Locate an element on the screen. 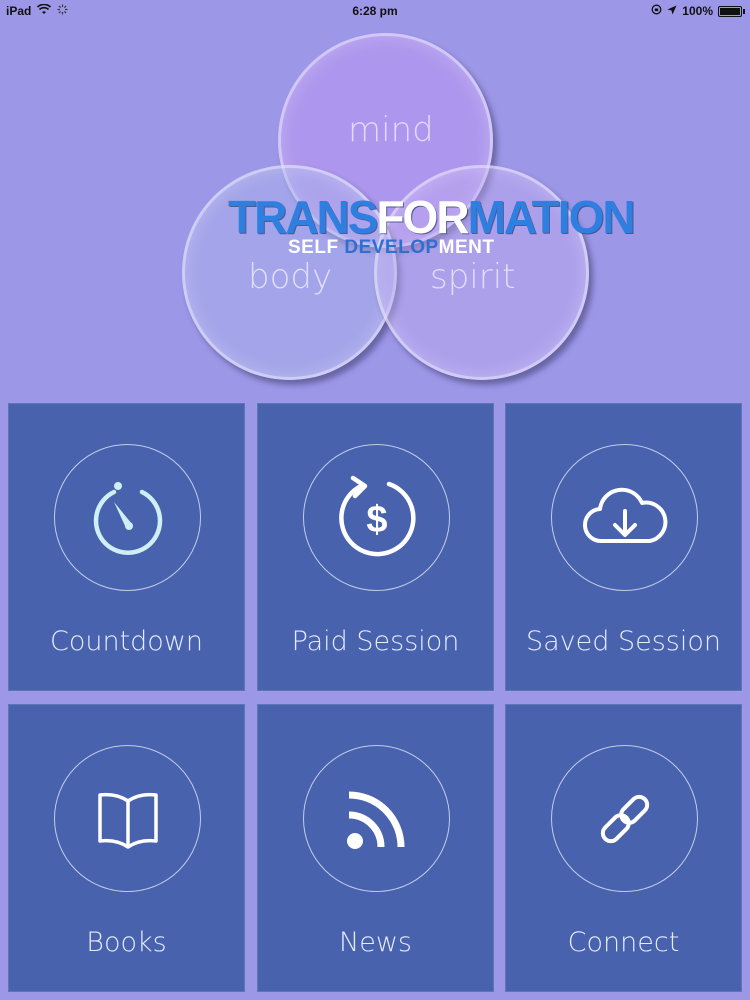 The image size is (750, 1000). connect-label: Connect is located at coordinates (623, 942).